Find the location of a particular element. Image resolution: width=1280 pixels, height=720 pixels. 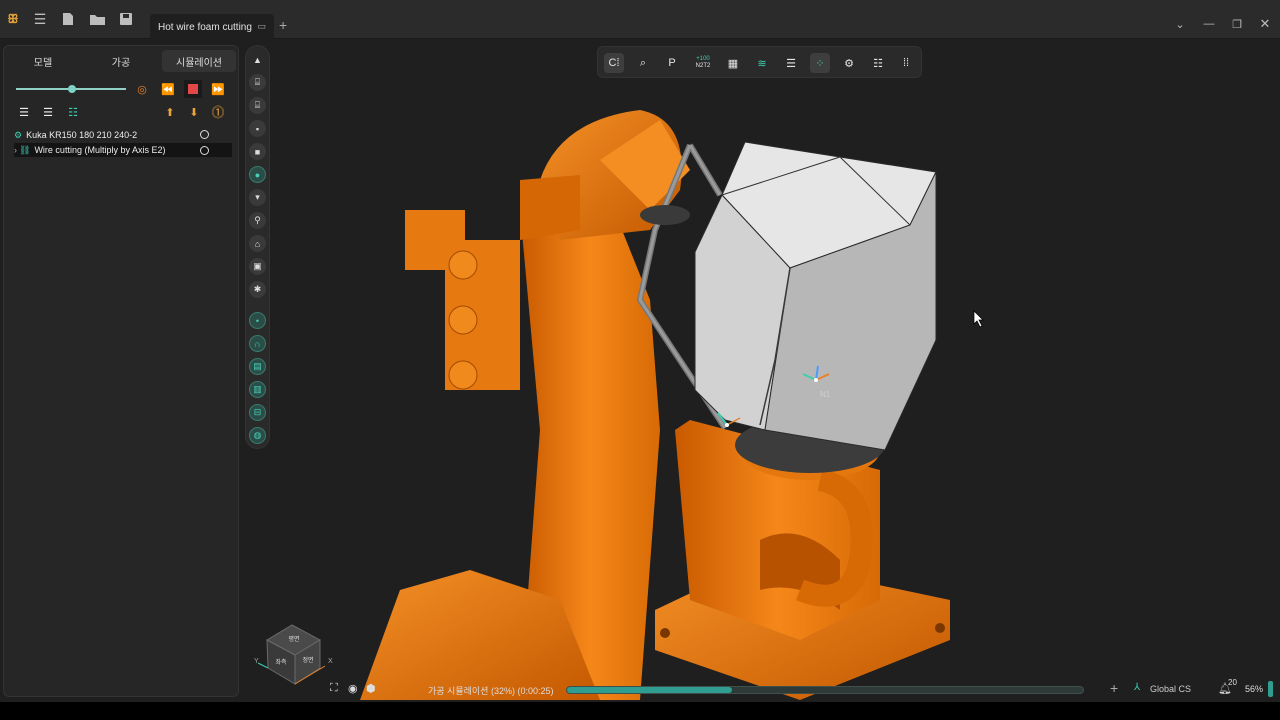

probe-icon: ⚲ is located at coordinates (257, 220).